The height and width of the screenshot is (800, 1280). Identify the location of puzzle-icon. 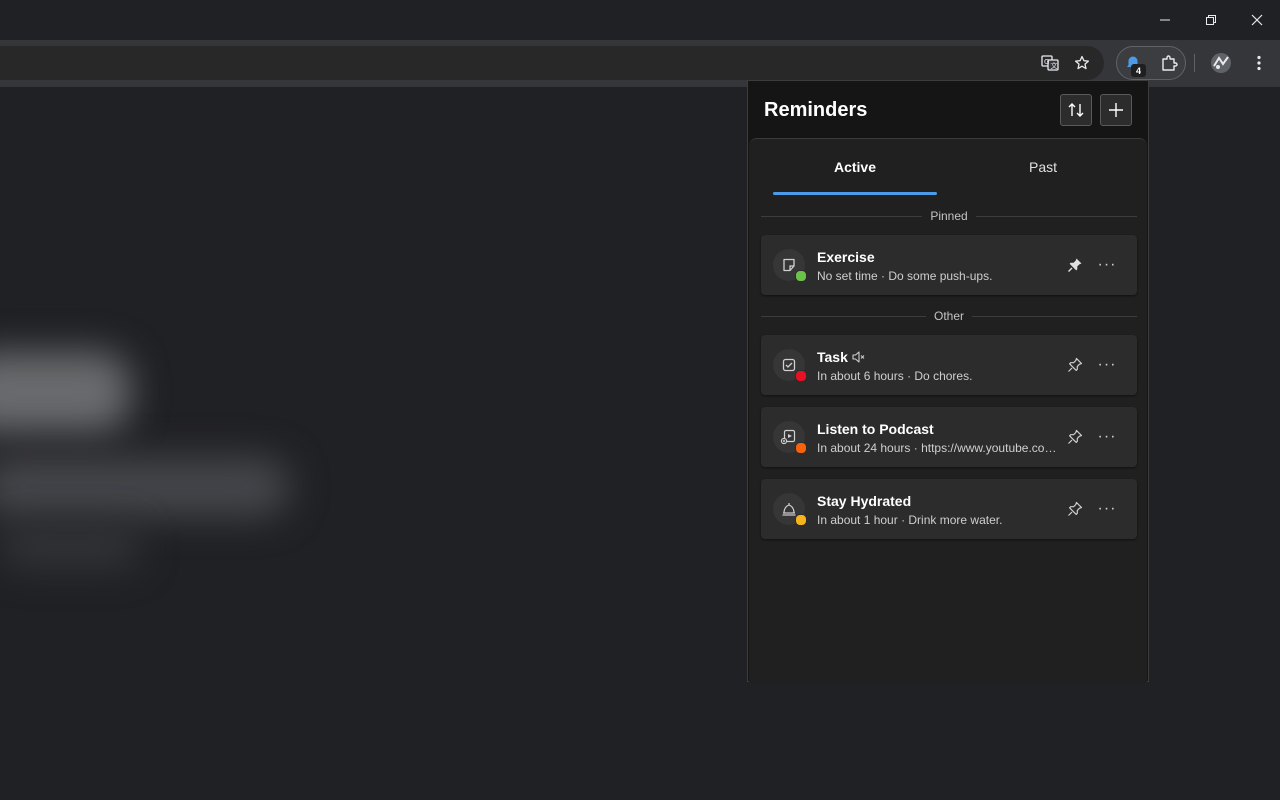
(1170, 63).